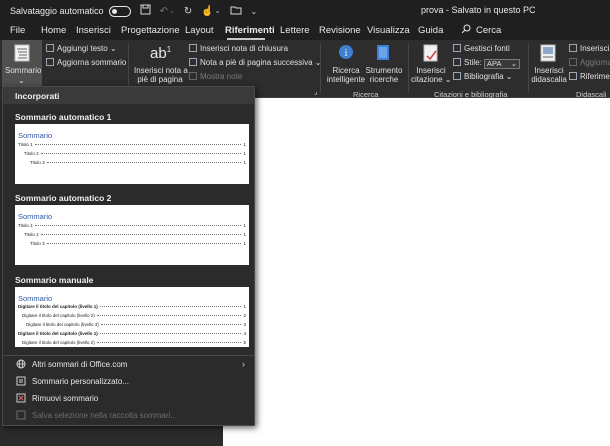  Describe the element at coordinates (161, 70) in the screenshot. I see `inserisci-nota-label-1: Inserisci nota a` at that location.